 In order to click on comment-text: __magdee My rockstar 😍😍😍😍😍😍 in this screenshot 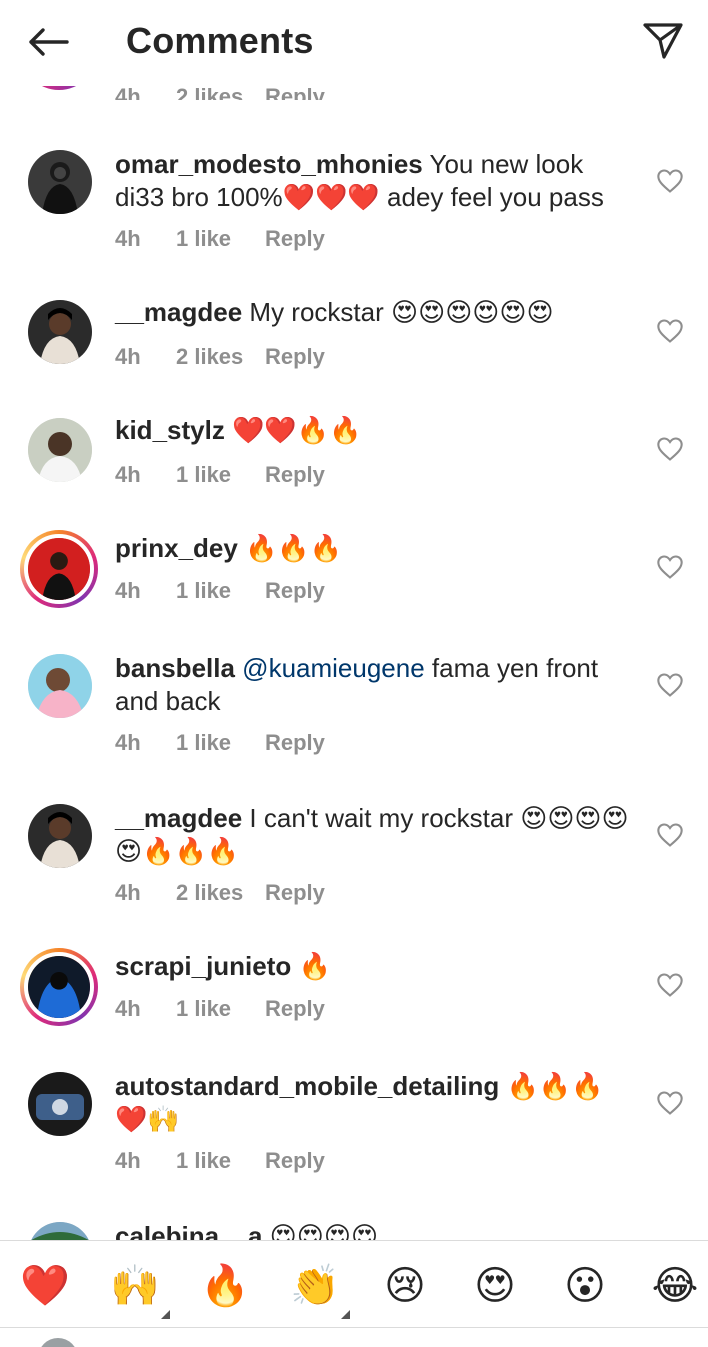, I will do `click(375, 312)`.